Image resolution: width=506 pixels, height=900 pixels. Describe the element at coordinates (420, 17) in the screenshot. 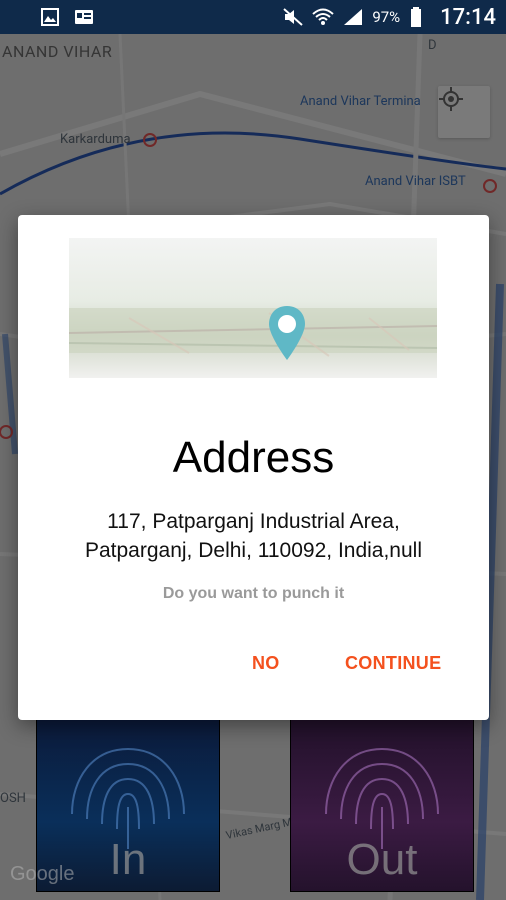

I see `battery-icon` at that location.